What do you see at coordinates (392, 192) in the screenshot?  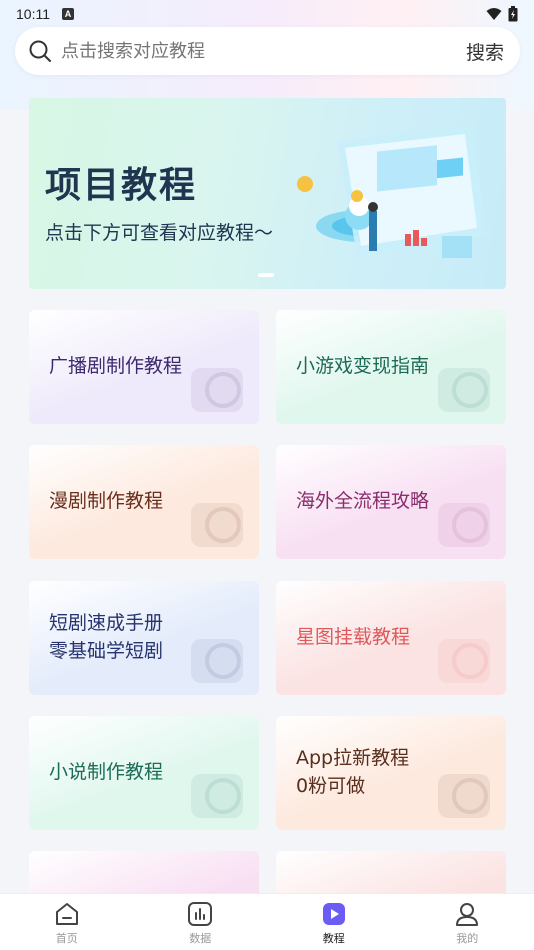 I see `banner-illustration` at bounding box center [392, 192].